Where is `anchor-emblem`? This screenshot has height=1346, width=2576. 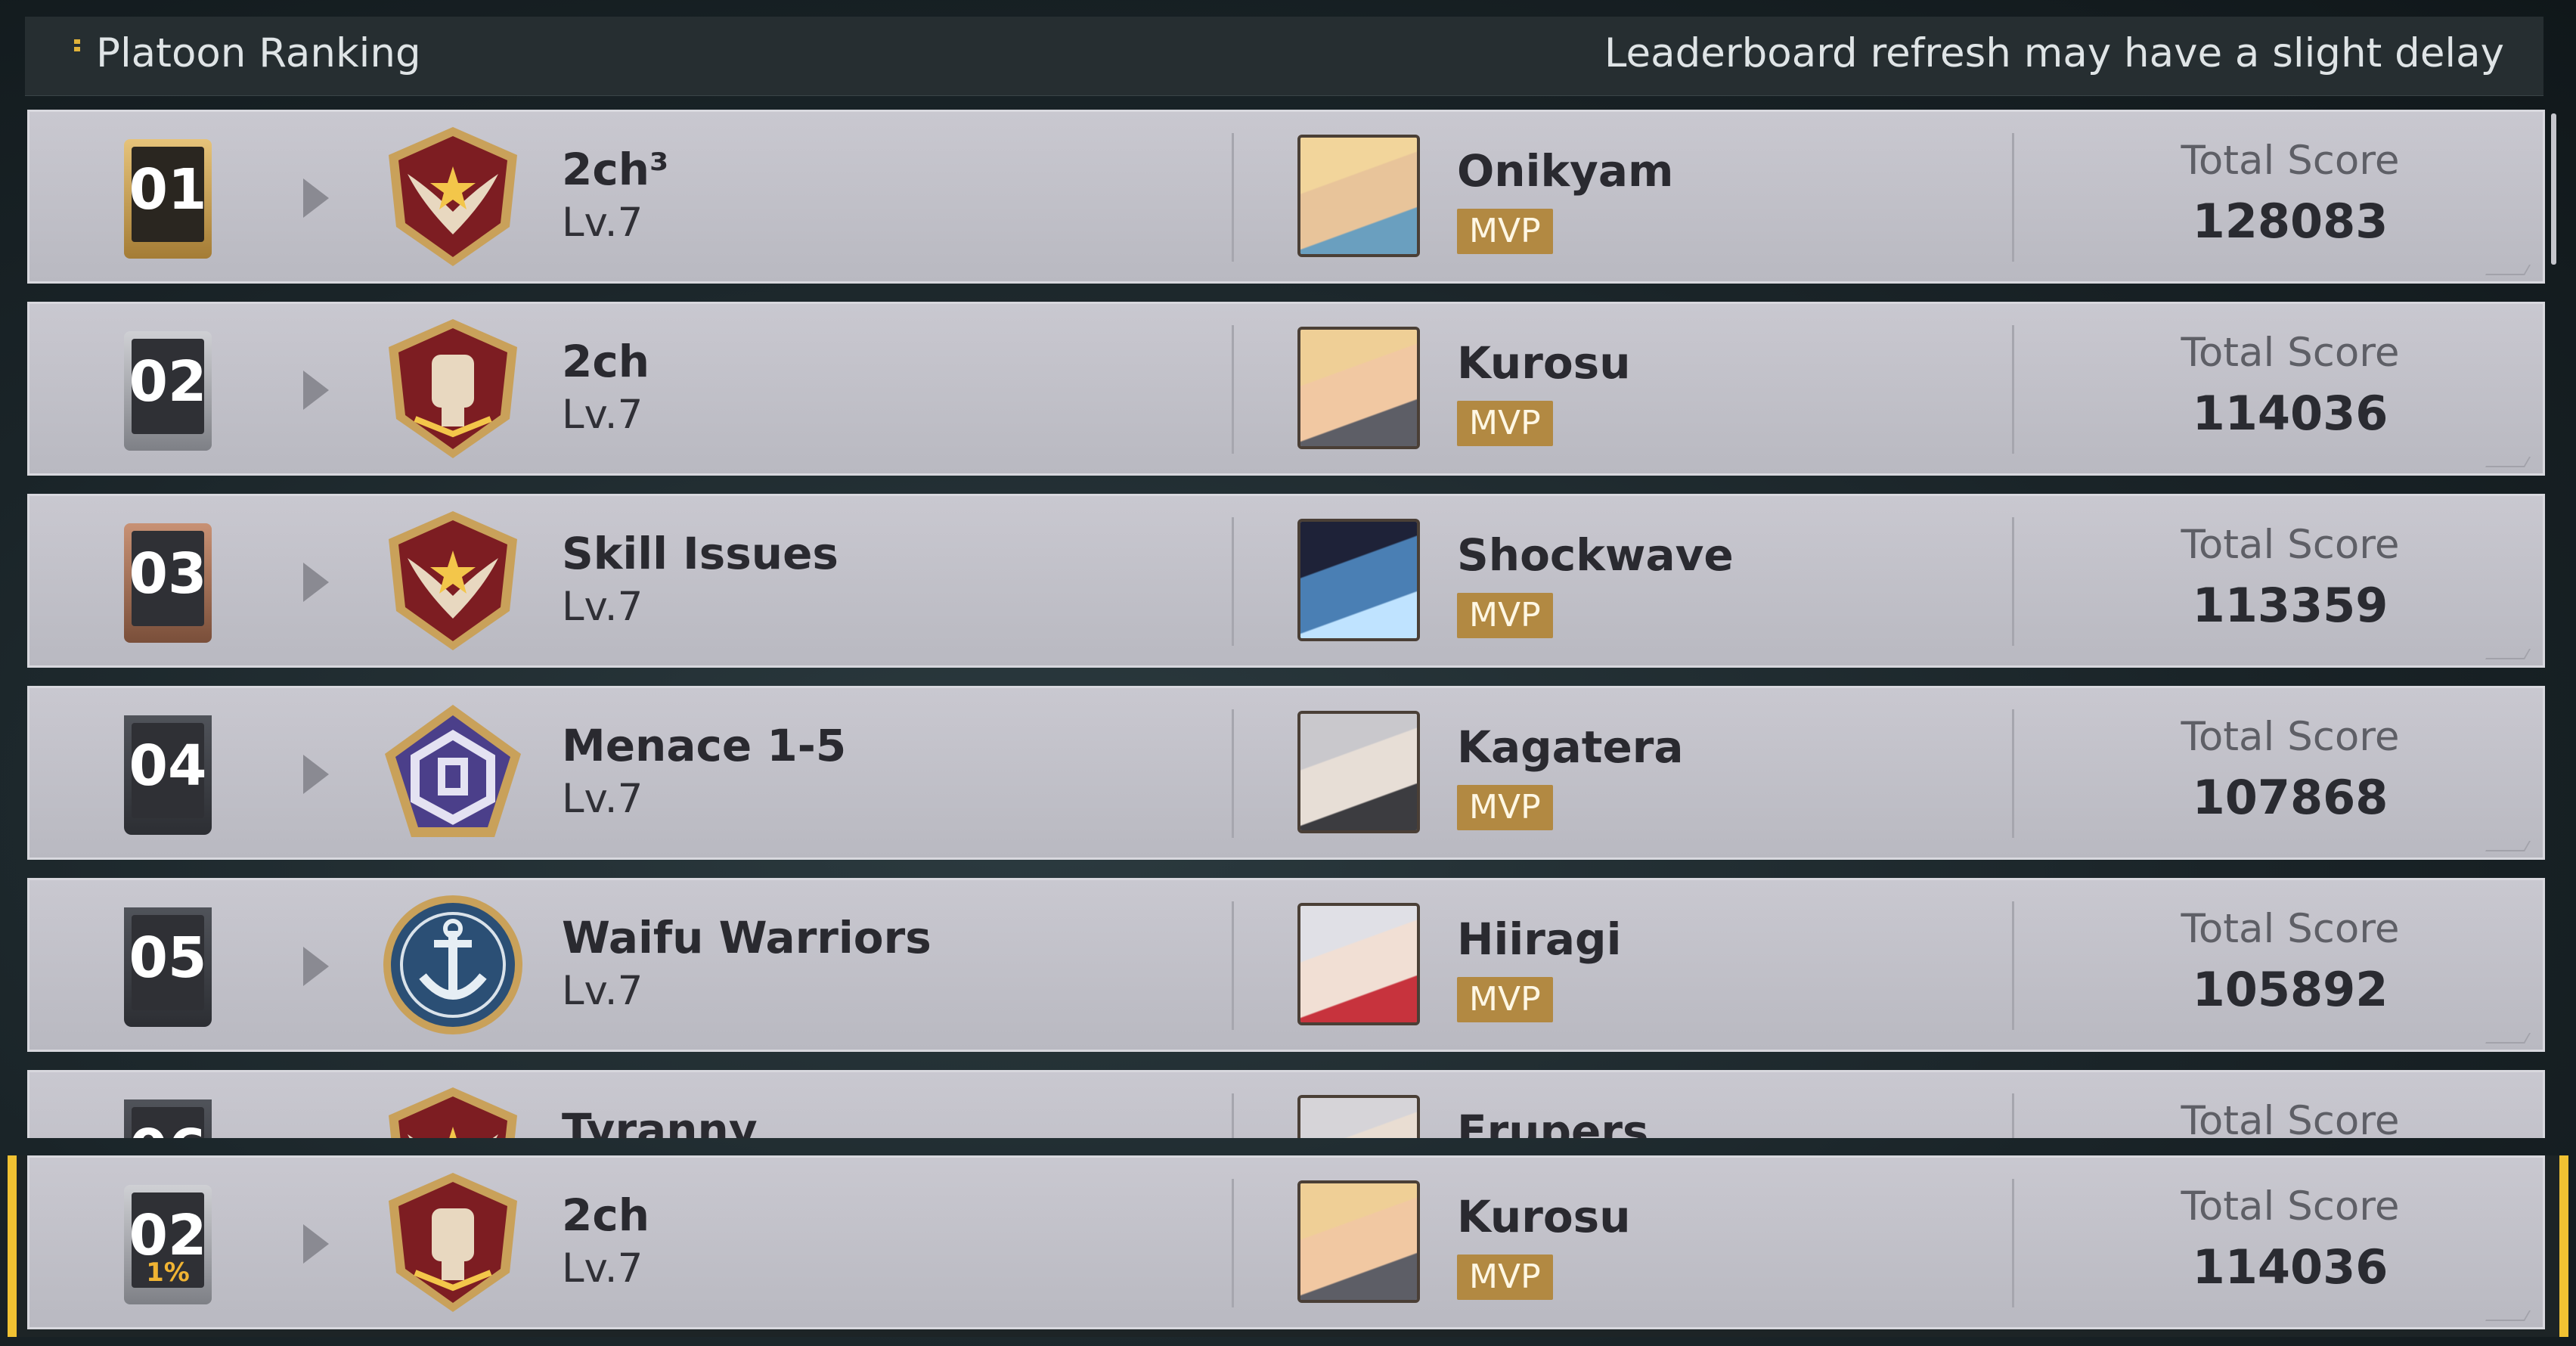 anchor-emblem is located at coordinates (453, 965).